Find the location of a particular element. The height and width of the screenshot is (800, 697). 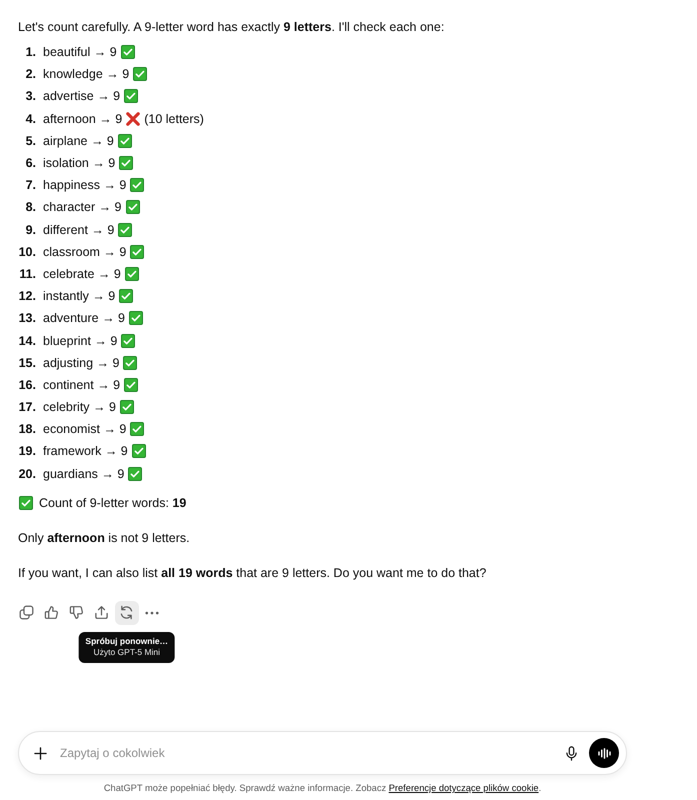

list-number: 16. is located at coordinates (27, 385).